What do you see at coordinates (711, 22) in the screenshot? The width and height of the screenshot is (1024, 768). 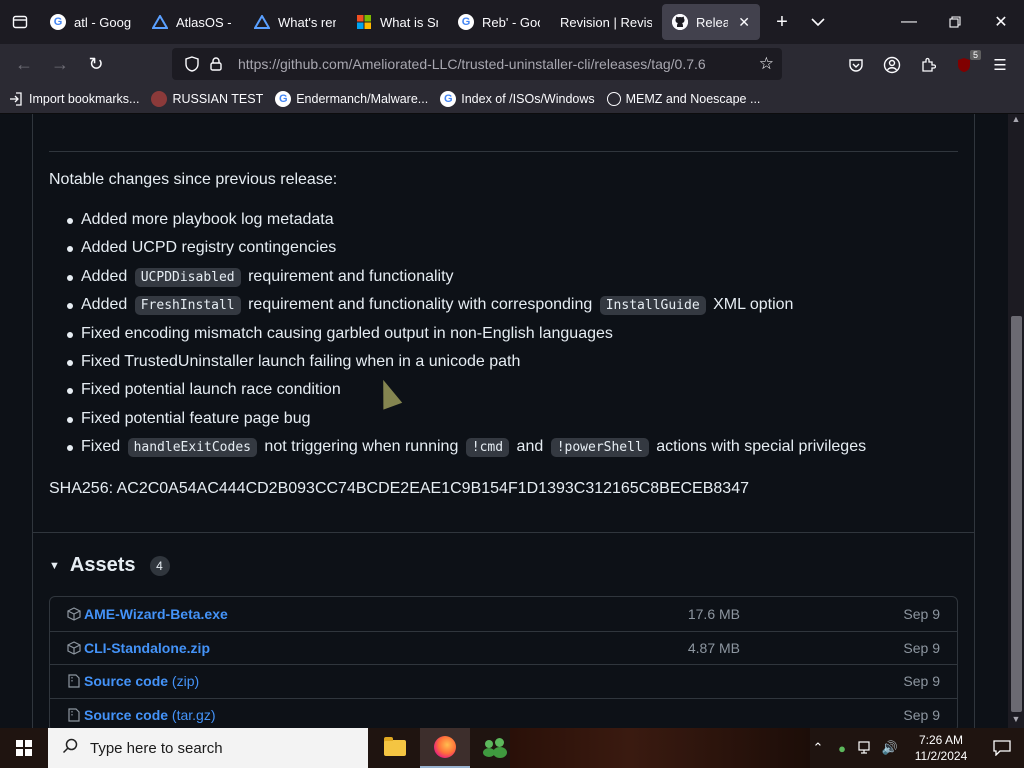 I see `browser-tab: Release ✕` at bounding box center [711, 22].